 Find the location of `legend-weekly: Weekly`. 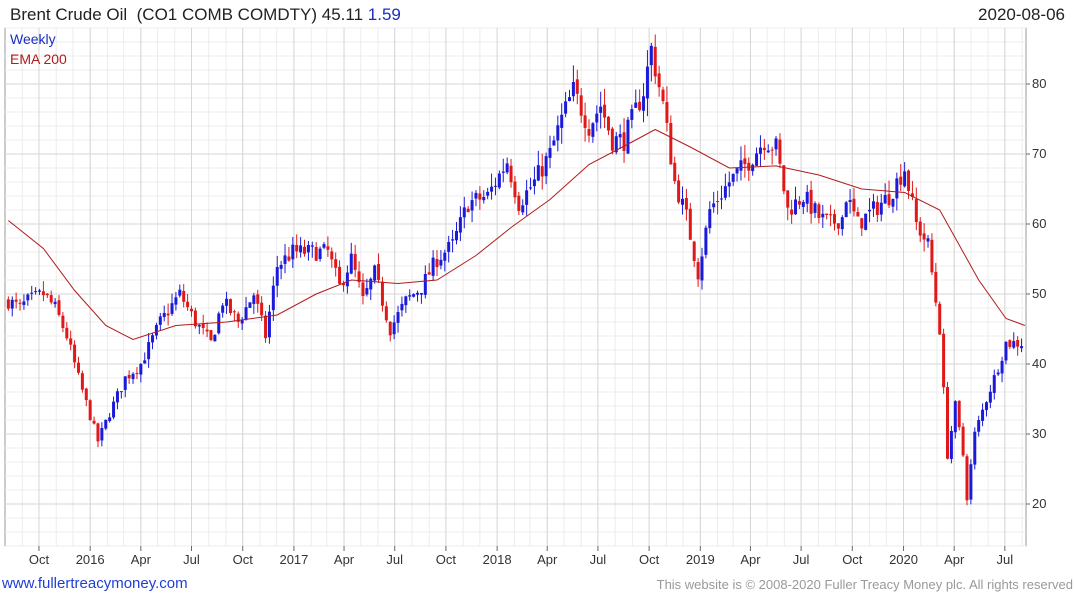

legend-weekly: Weekly is located at coordinates (33, 39).